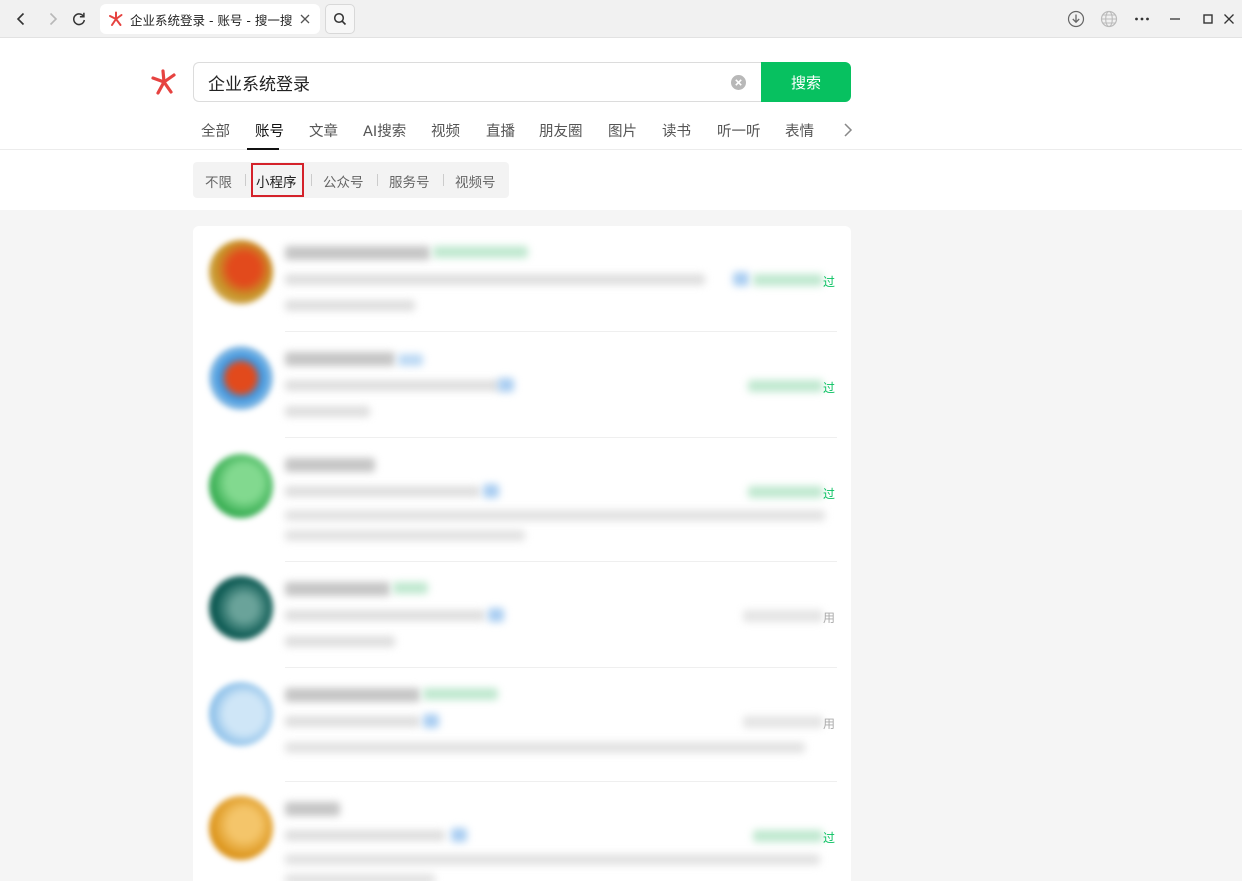  What do you see at coordinates (475, 181) in the screenshot?
I see `filter-channels: 视频号` at bounding box center [475, 181].